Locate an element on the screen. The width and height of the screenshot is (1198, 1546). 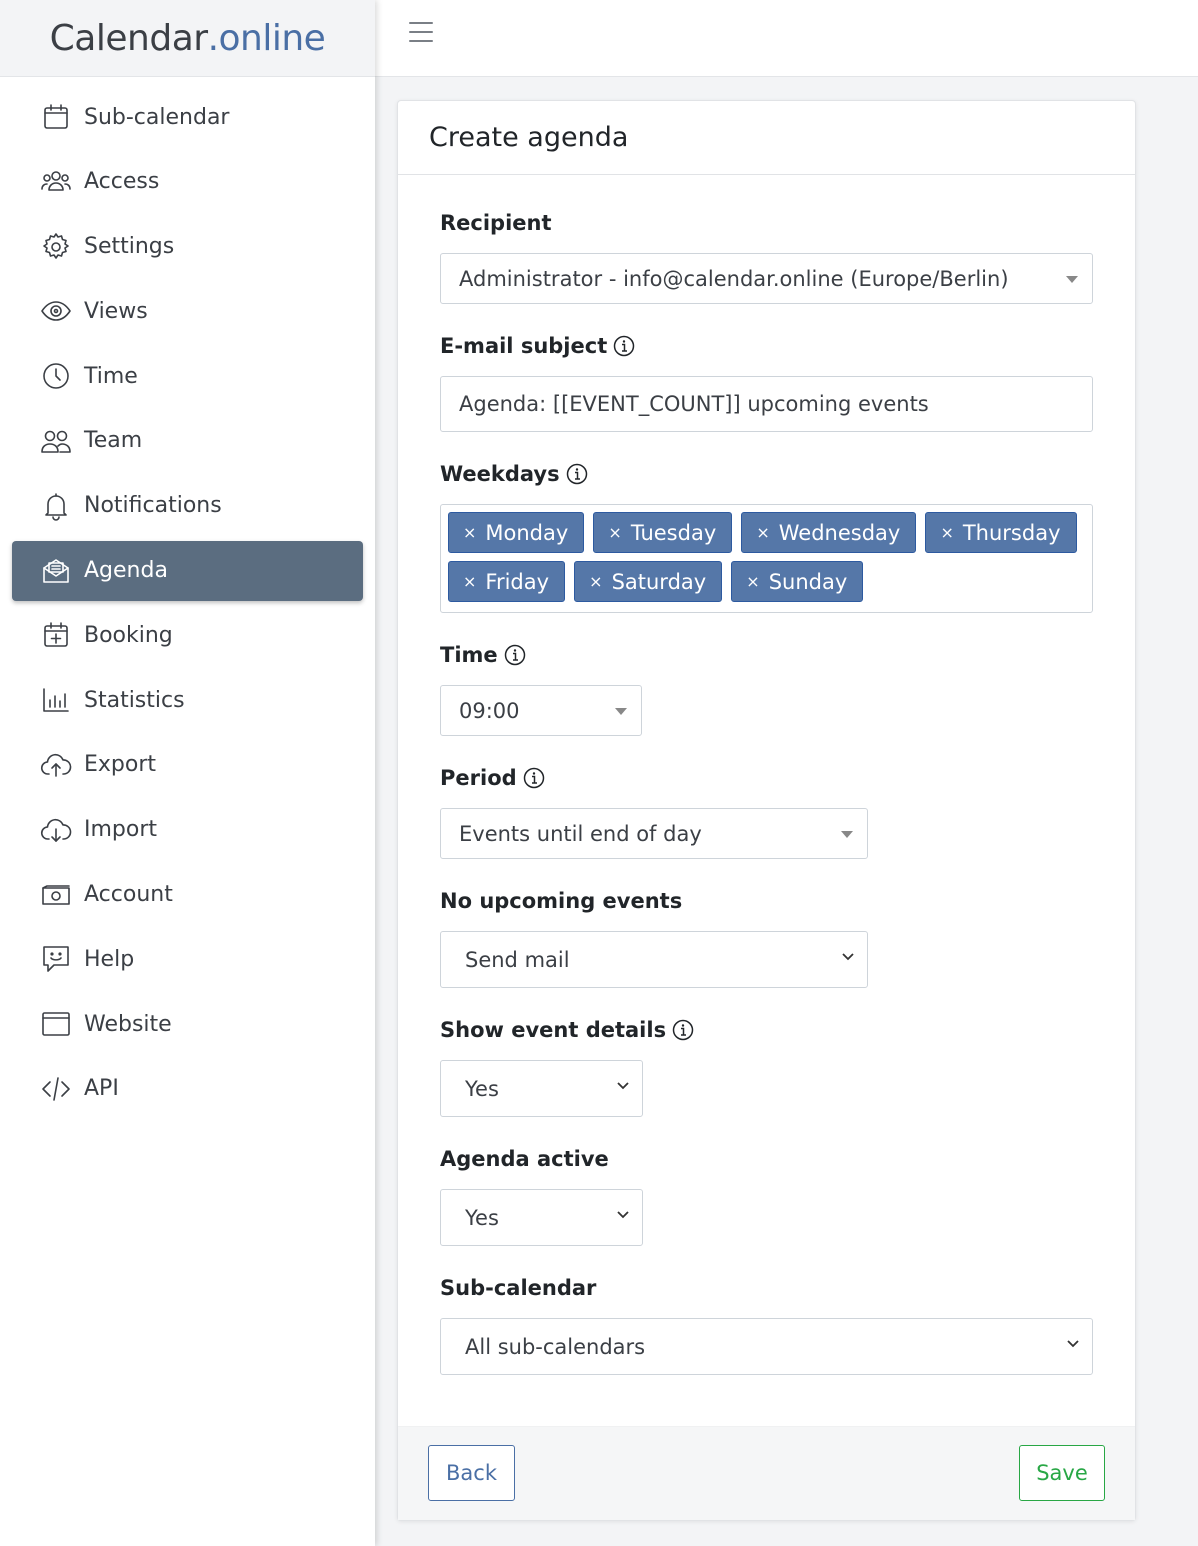
tag-label: Thursday is located at coordinates (1011, 532).